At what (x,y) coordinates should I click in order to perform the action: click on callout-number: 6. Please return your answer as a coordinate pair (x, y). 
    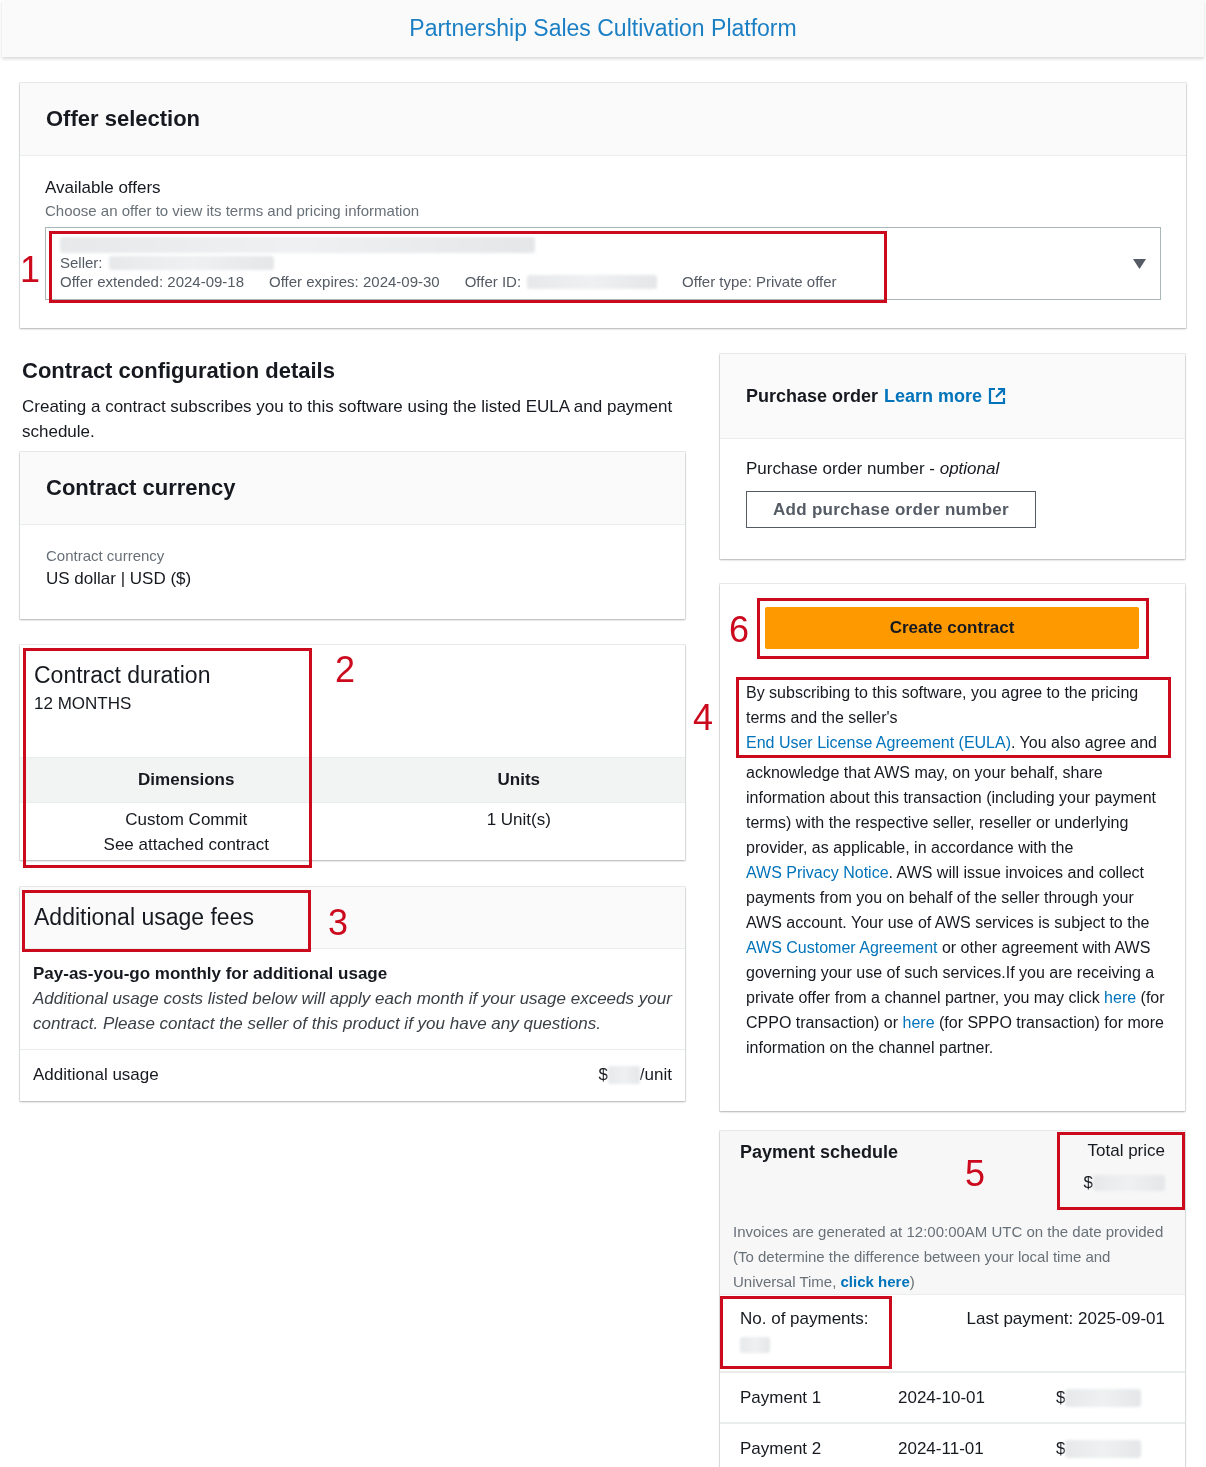
    Looking at the image, I should click on (739, 630).